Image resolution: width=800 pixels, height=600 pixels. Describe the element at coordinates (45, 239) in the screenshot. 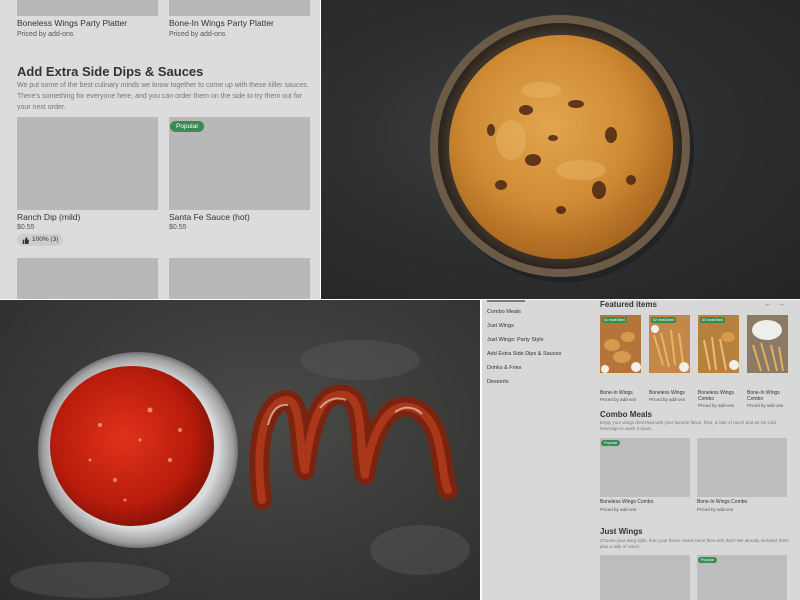

I see `rating-text: 100% (3)` at that location.